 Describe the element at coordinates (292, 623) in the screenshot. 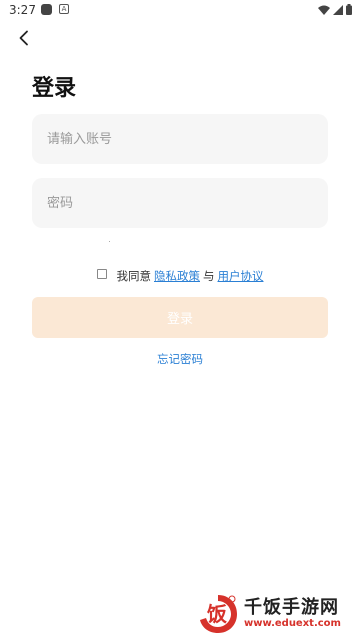

I see `watermark-url: www.eduext.com` at that location.